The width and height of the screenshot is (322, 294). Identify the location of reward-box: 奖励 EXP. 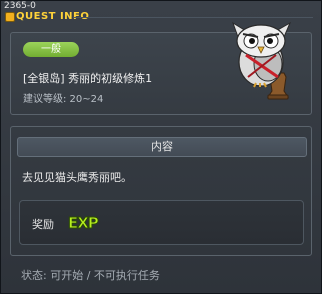
(161, 222).